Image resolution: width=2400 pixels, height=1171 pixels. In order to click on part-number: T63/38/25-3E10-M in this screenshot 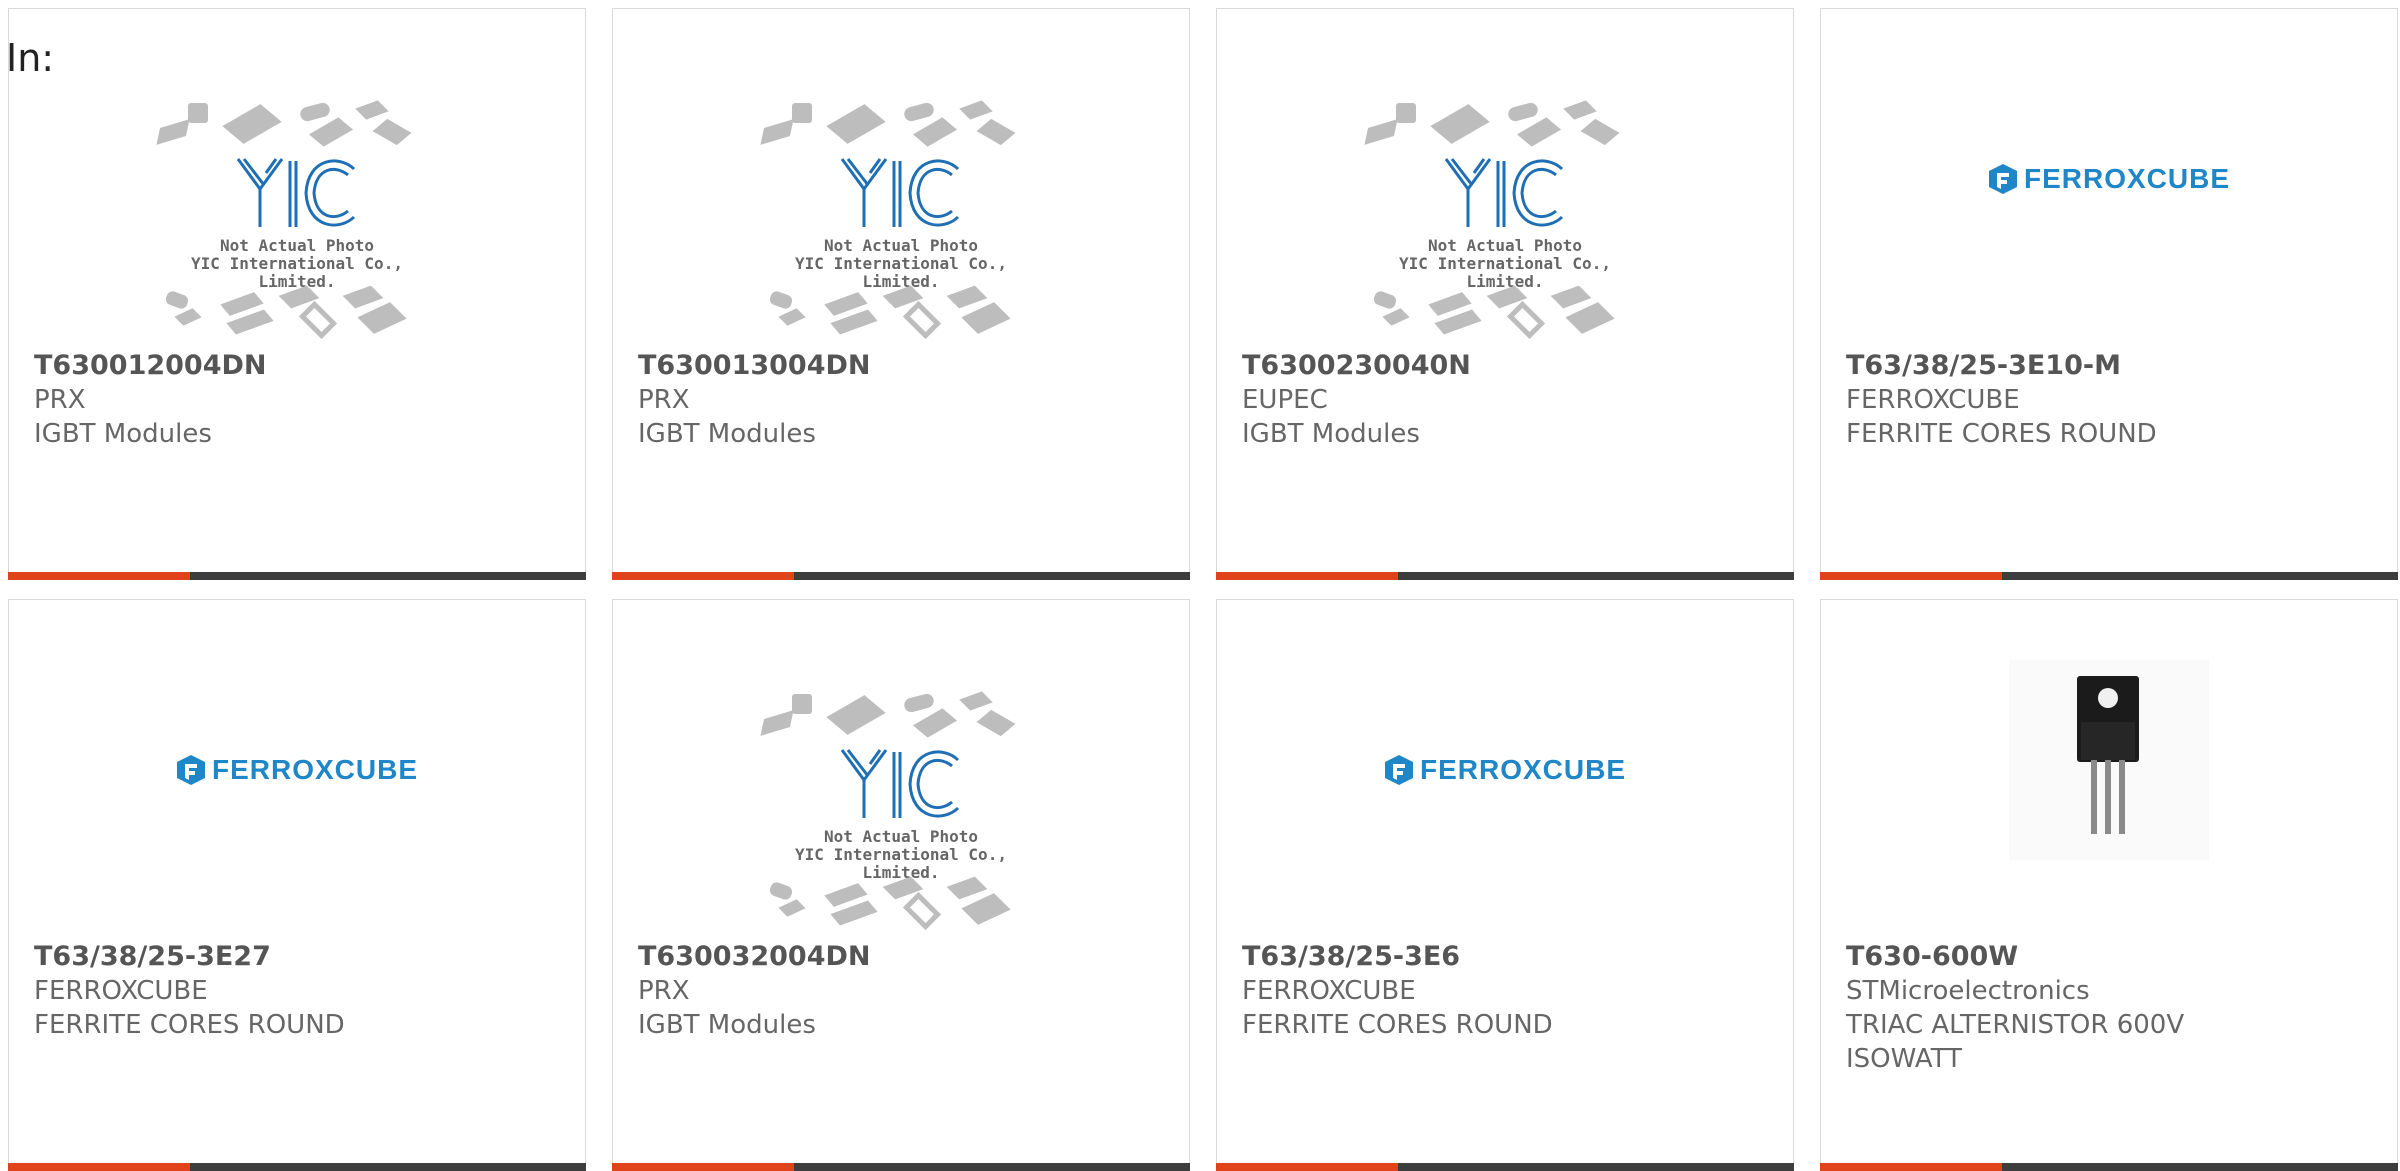, I will do `click(2111, 366)`.